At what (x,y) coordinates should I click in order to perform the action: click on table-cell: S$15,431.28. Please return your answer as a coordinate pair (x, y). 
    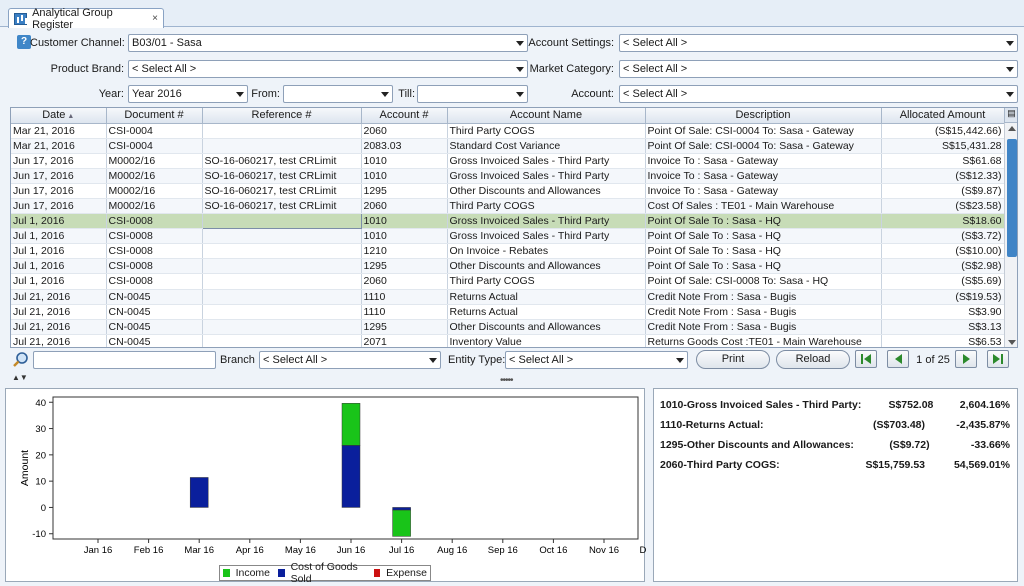
    Looking at the image, I should click on (943, 146).